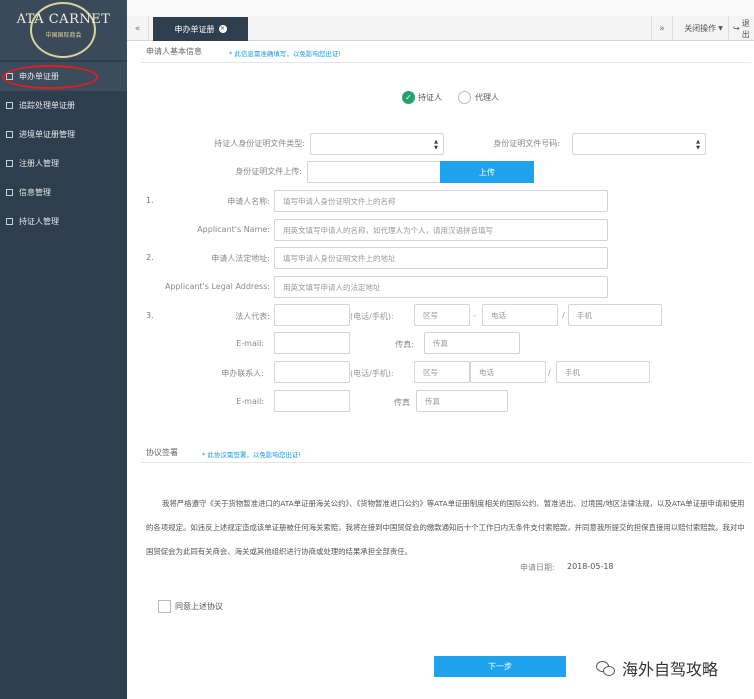 This screenshot has height=699, width=754. Describe the element at coordinates (537, 567) in the screenshot. I see `application-date-label: 申请日期:` at that location.